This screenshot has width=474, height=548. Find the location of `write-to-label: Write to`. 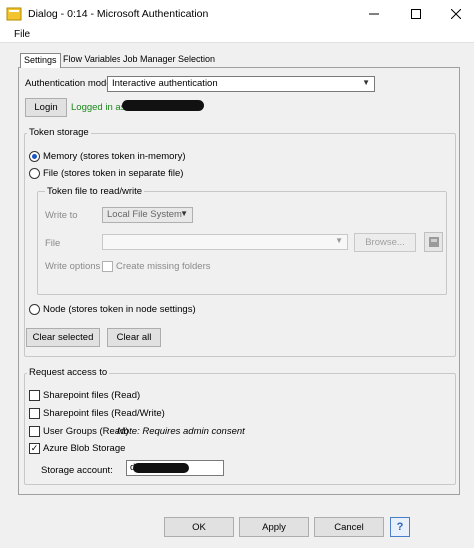

write-to-label: Write to is located at coordinates (61, 215).